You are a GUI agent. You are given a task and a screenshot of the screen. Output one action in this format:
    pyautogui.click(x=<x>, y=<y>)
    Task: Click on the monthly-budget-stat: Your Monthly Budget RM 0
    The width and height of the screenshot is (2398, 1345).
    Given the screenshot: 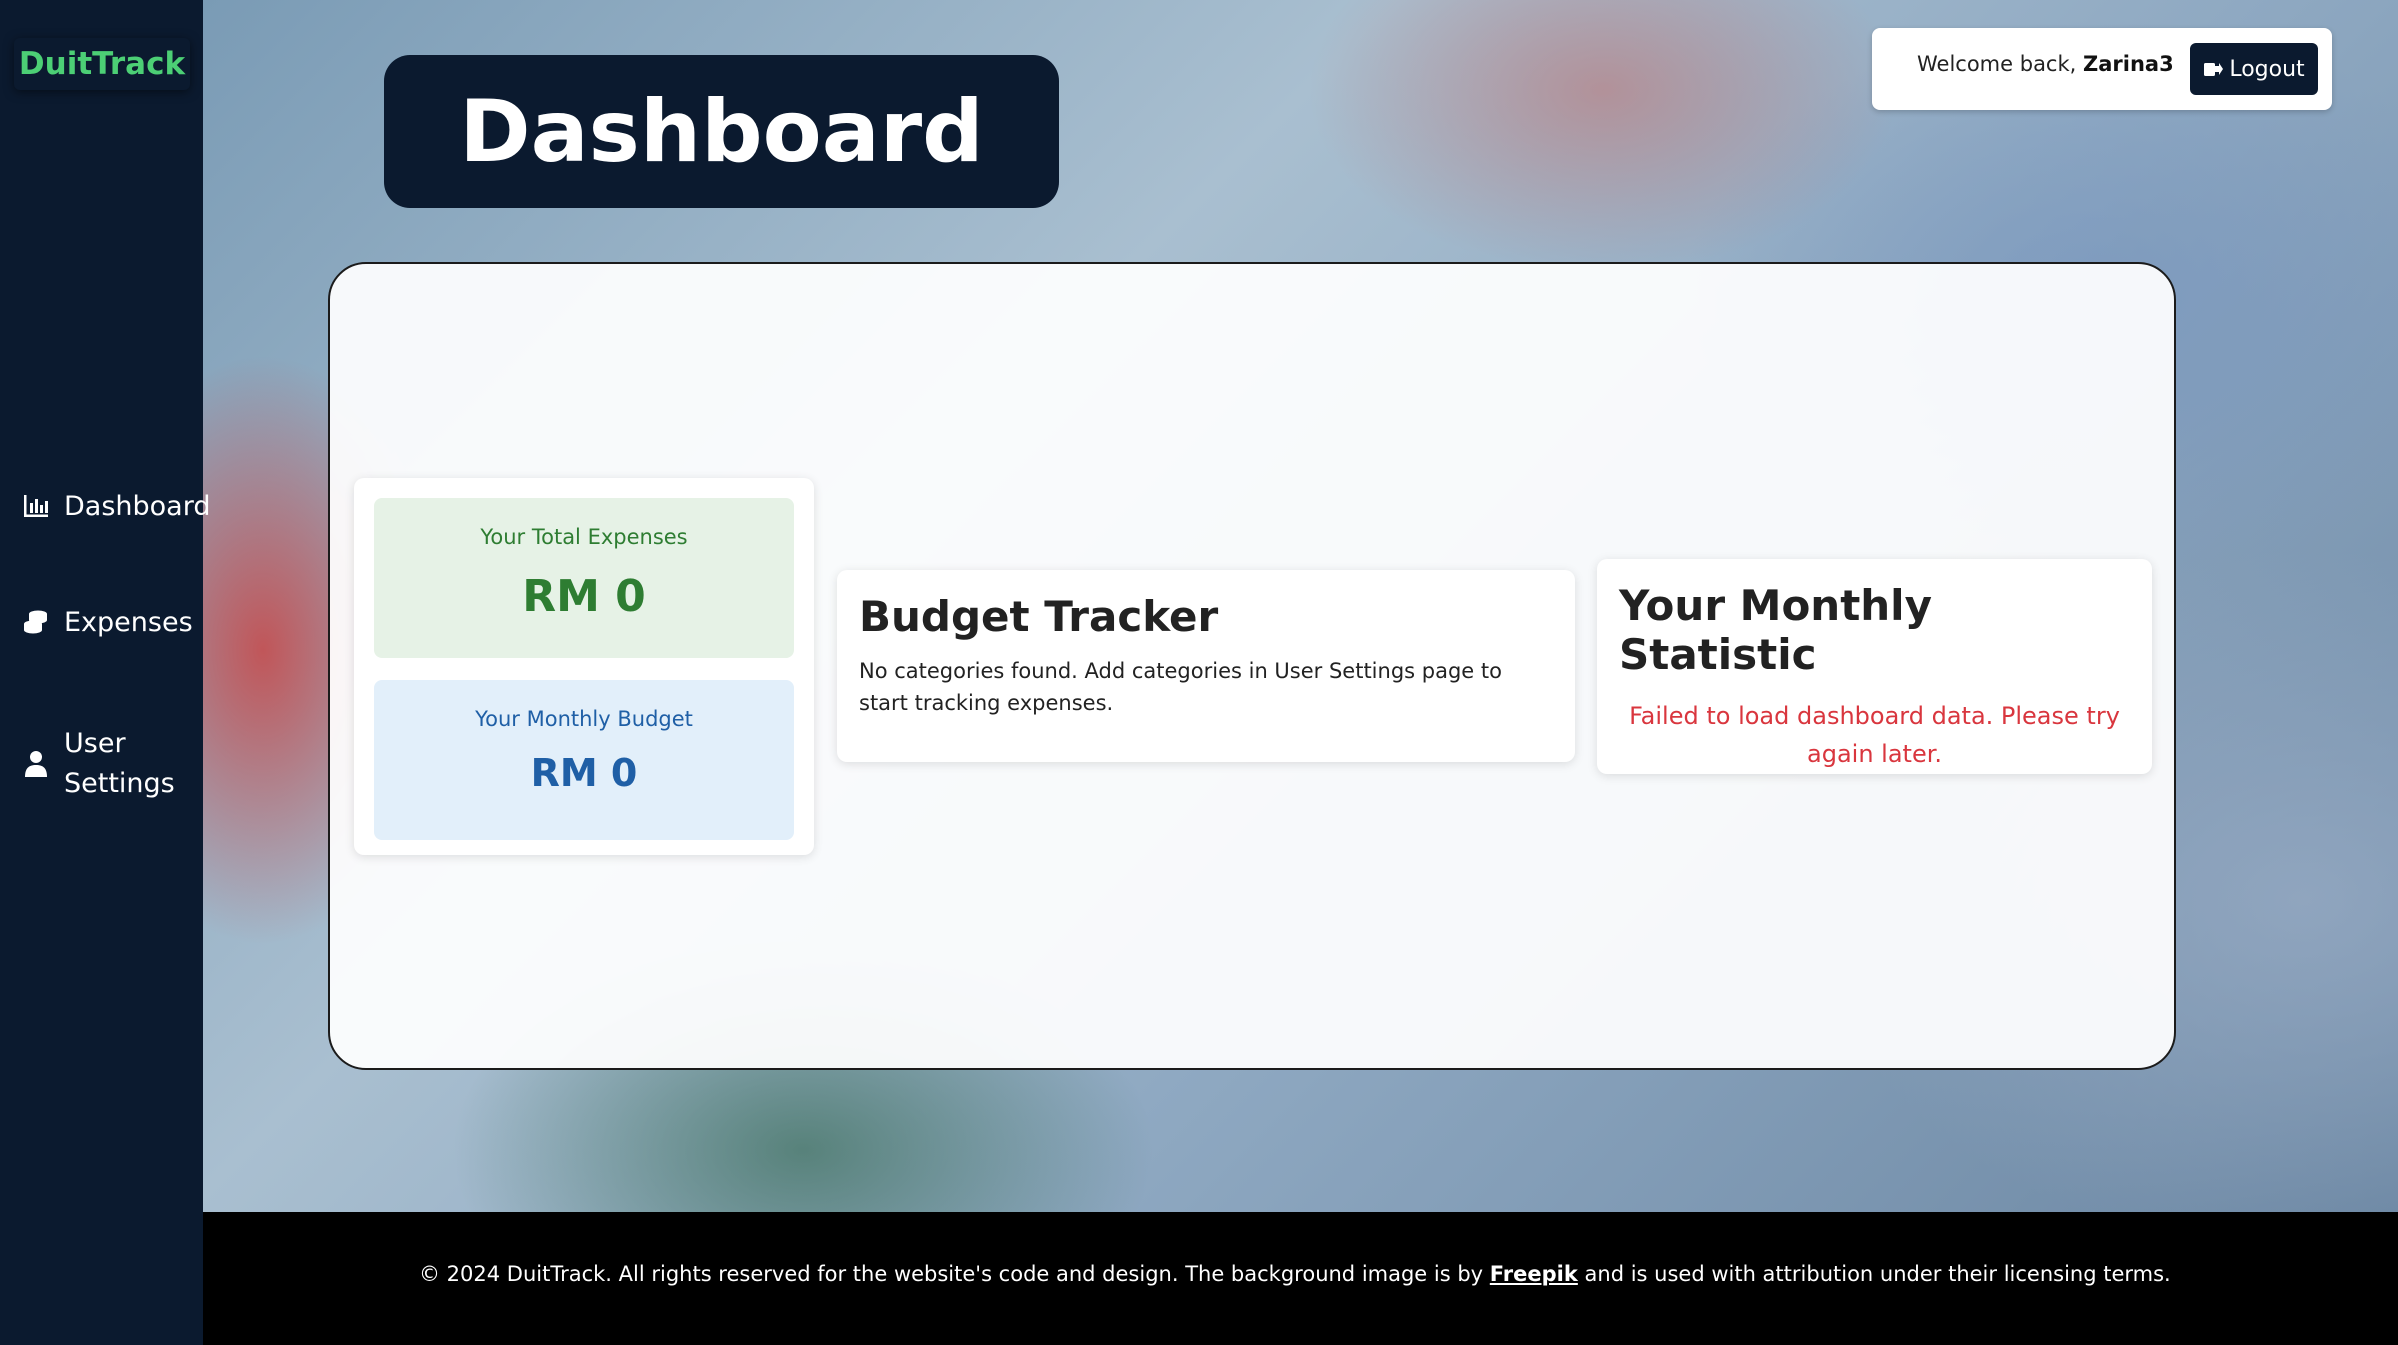 What is the action you would take?
    pyautogui.click(x=584, y=760)
    